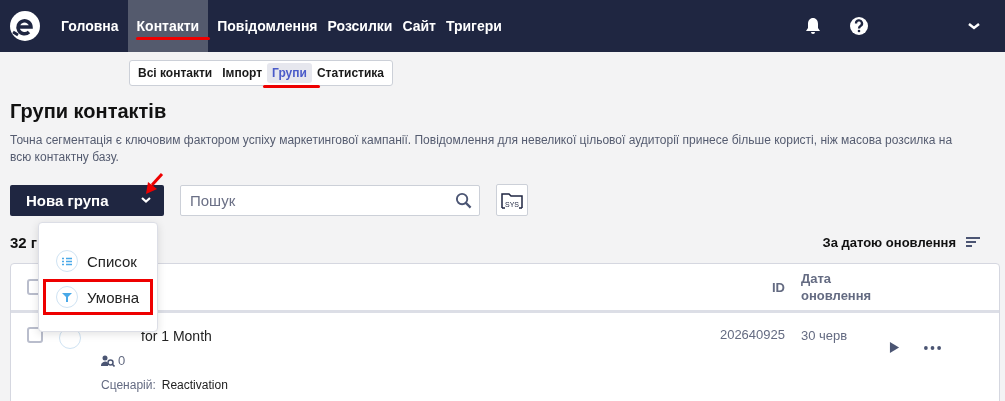 This screenshot has width=1005, height=401. Describe the element at coordinates (89, 111) in the screenshot. I see `page-title: Групи контактів` at that location.